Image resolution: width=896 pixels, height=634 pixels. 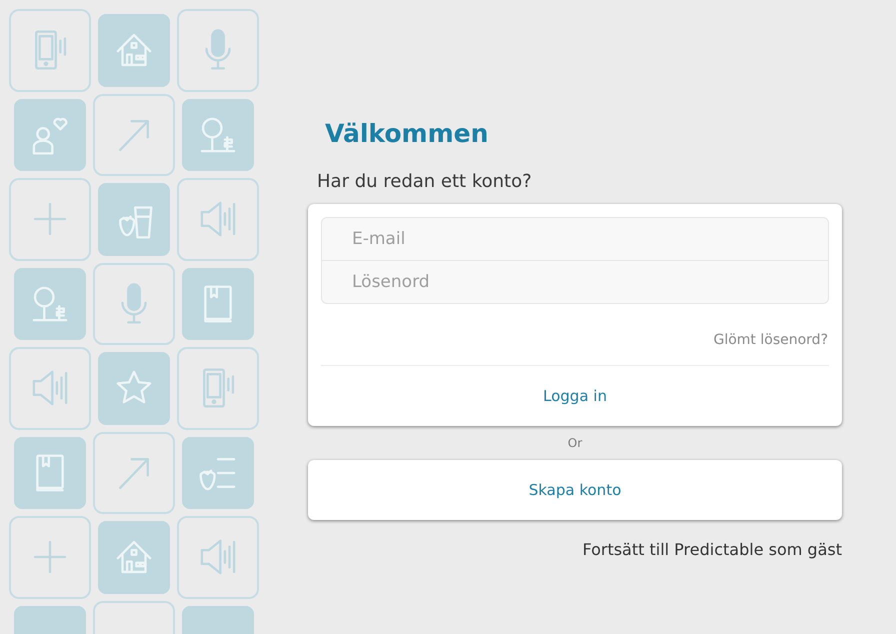 I want to click on input-field: Lösenord, so click(x=575, y=282).